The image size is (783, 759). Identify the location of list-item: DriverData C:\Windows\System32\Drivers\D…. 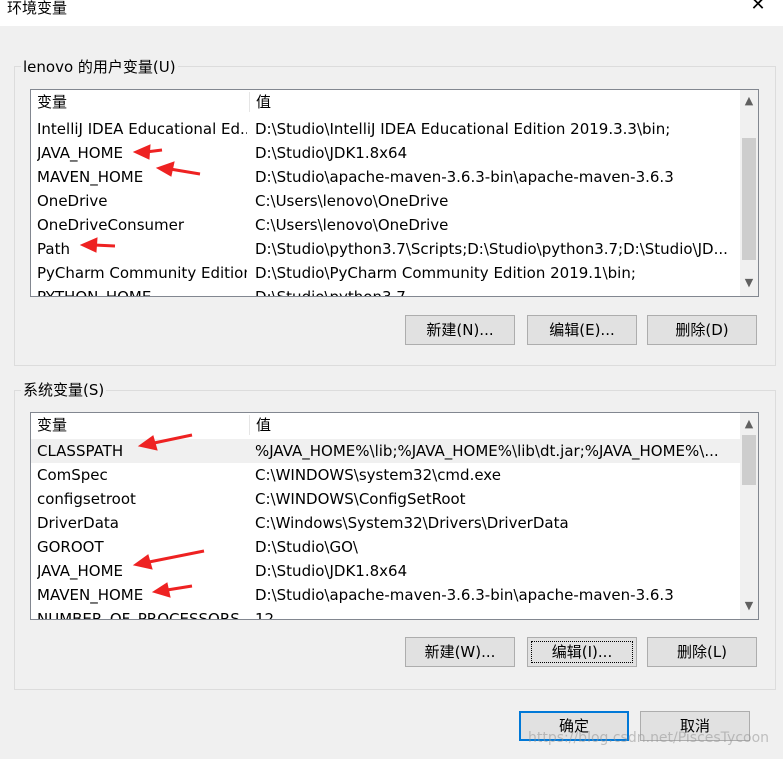
(385, 523).